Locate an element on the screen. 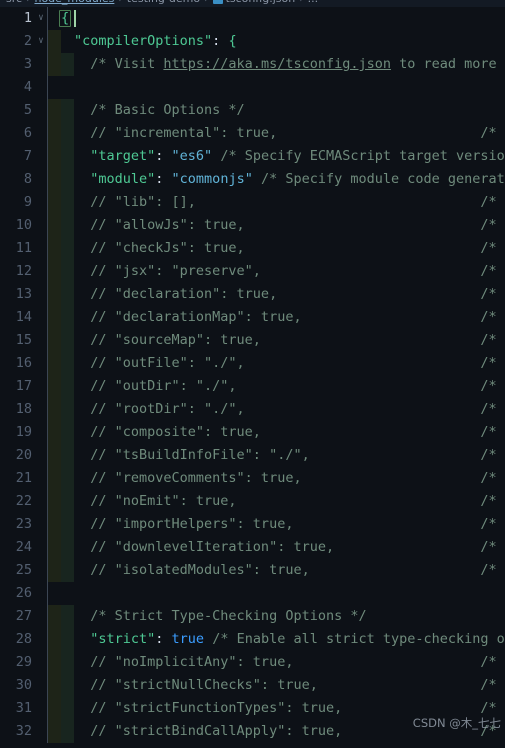 Image resolution: width=505 pixels, height=748 pixels. token-com: /* Visit is located at coordinates (119, 64).